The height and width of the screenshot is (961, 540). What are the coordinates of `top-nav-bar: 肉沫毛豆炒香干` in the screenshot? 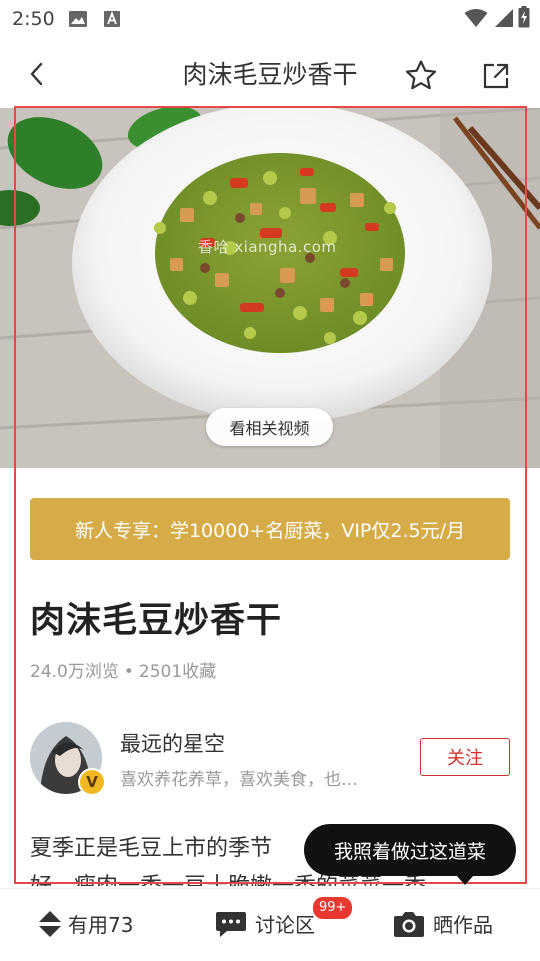 It's located at (270, 74).